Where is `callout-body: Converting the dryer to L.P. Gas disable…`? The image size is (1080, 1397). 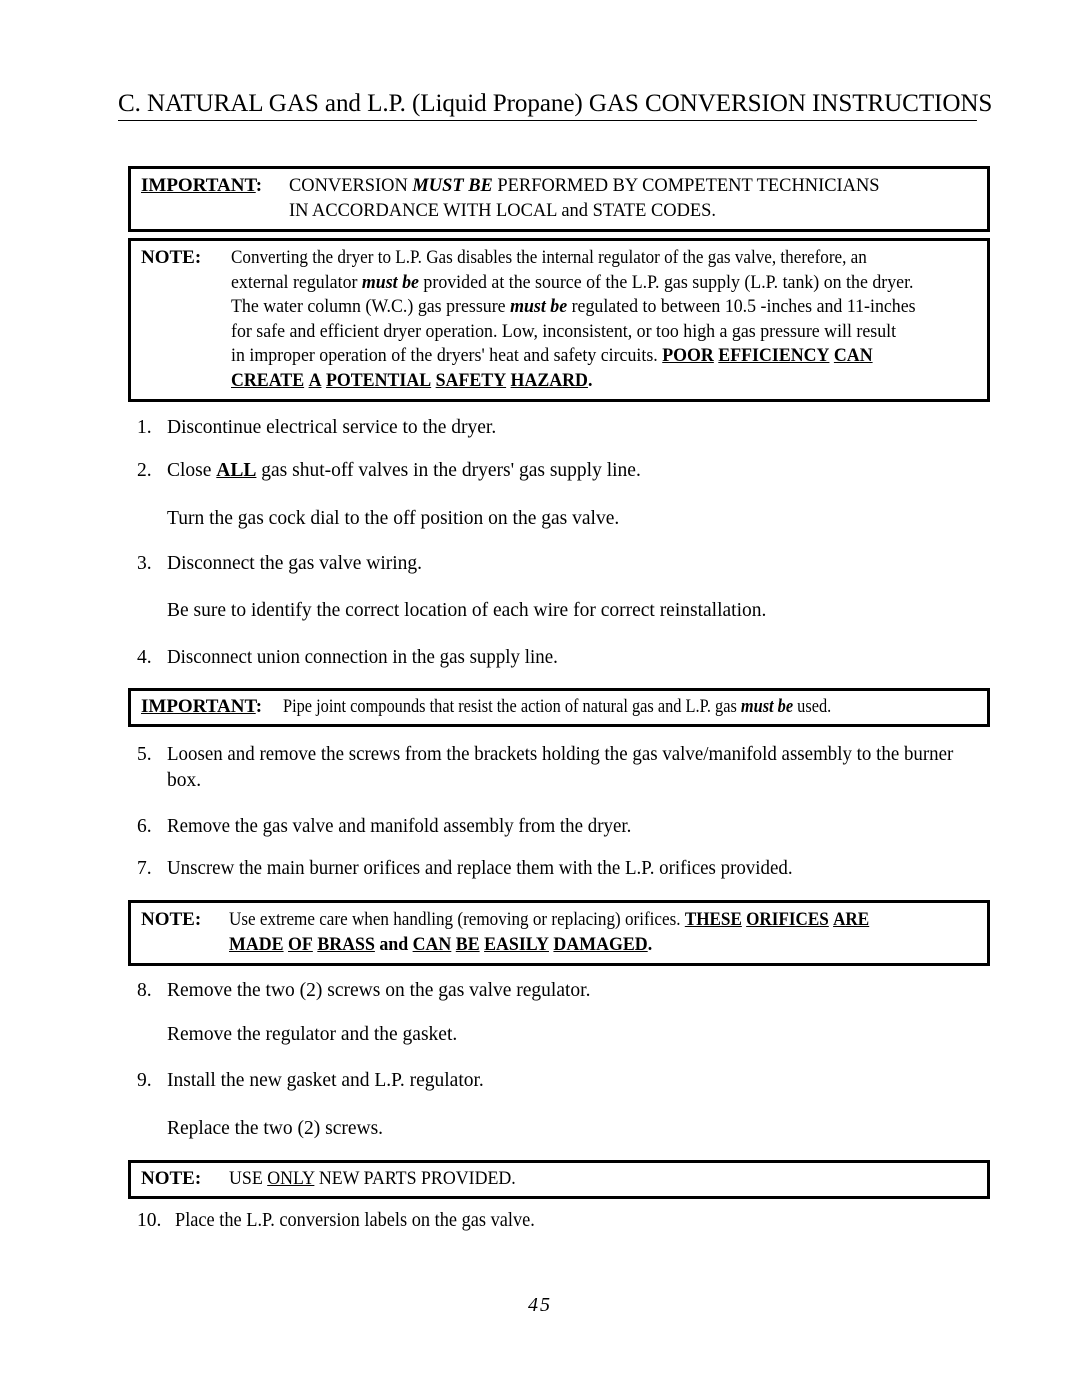
callout-body: Converting the dryer to L.P. Gas disable… is located at coordinates (573, 319).